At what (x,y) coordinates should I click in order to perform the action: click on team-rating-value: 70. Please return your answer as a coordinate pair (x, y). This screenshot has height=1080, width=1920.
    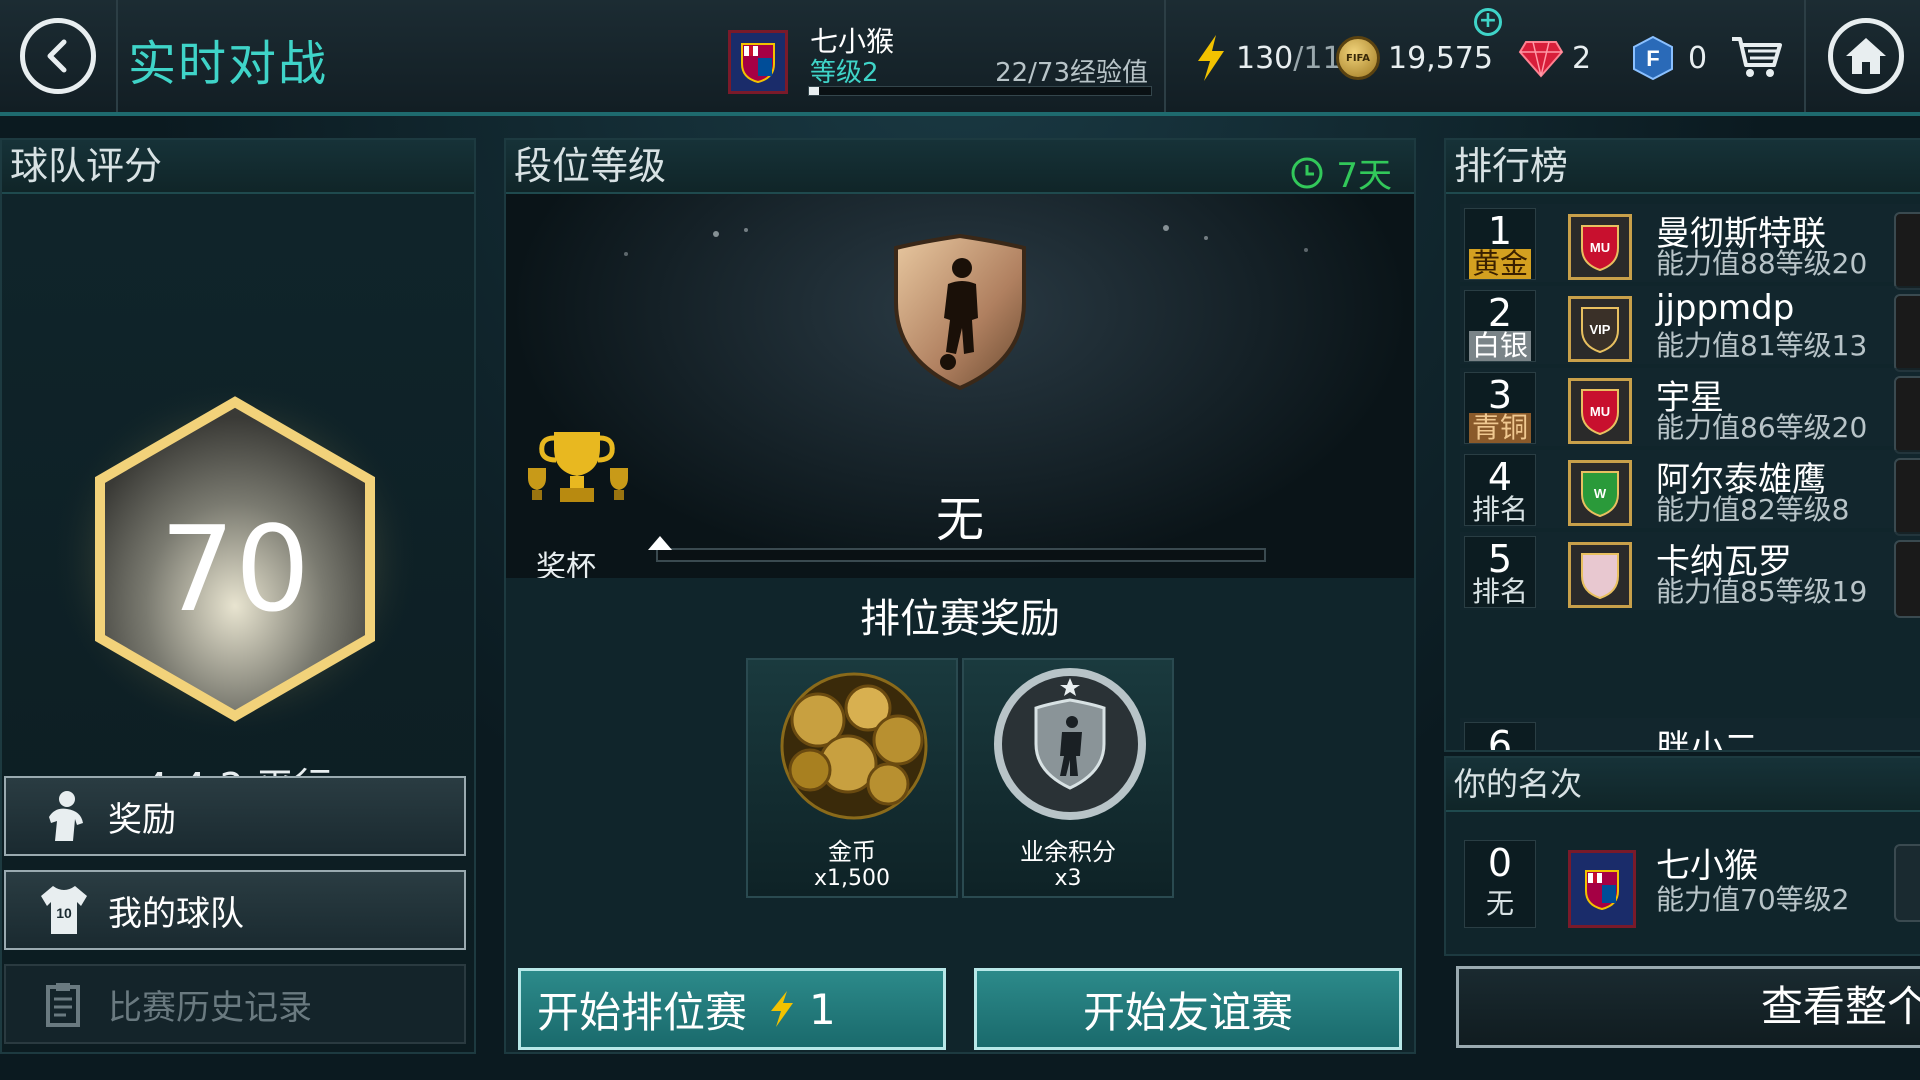
    Looking at the image, I should click on (235, 569).